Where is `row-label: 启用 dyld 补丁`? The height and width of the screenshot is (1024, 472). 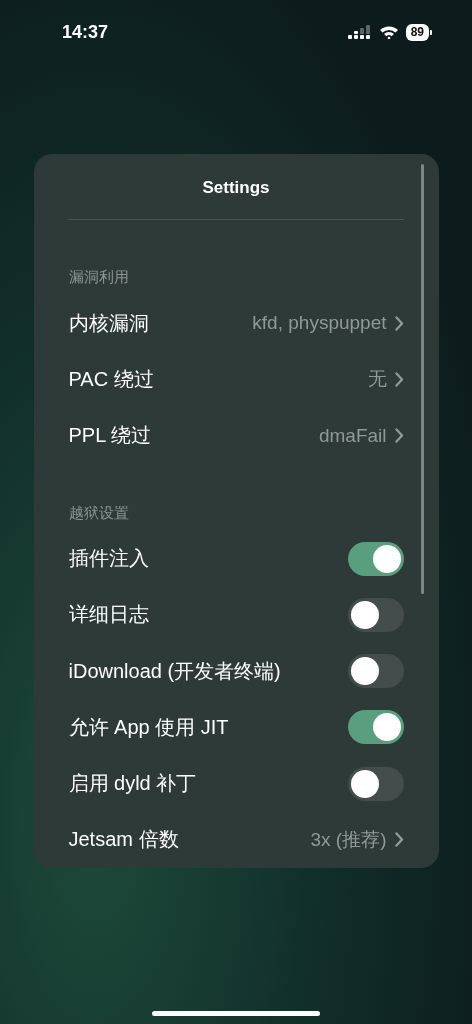
row-label: 启用 dyld 补丁 is located at coordinates (132, 784).